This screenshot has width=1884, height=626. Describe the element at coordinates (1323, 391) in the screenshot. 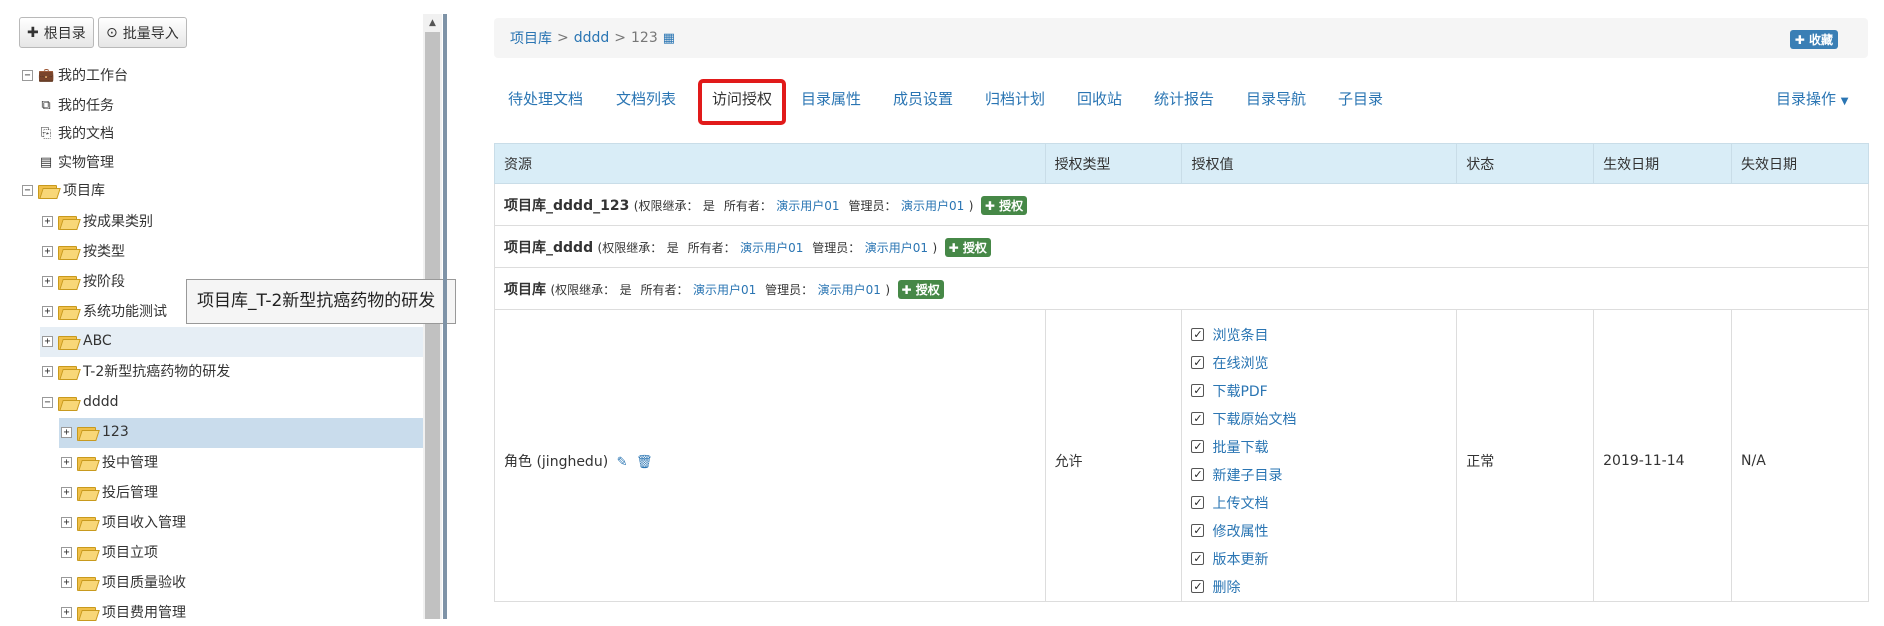

I see `perm-item: ✓ 下载PDF` at that location.